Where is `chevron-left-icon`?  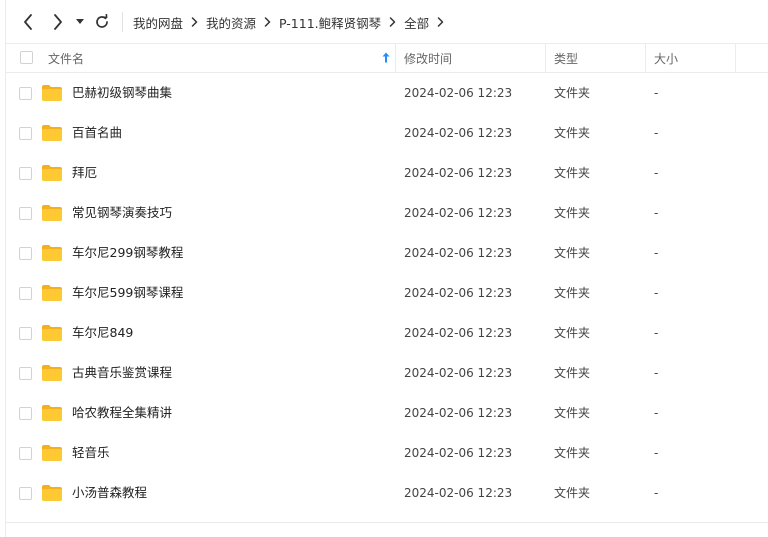 chevron-left-icon is located at coordinates (28, 22).